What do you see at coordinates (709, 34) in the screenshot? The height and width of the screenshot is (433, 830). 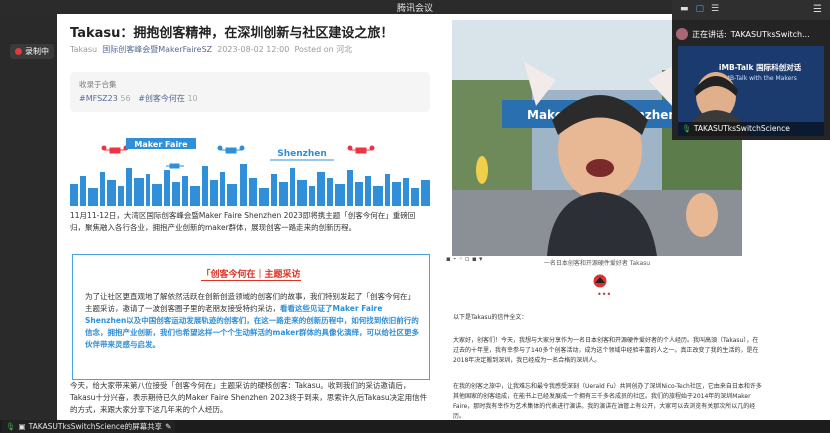 I see `speaking-prefix: 正在讲话:` at bounding box center [709, 34].